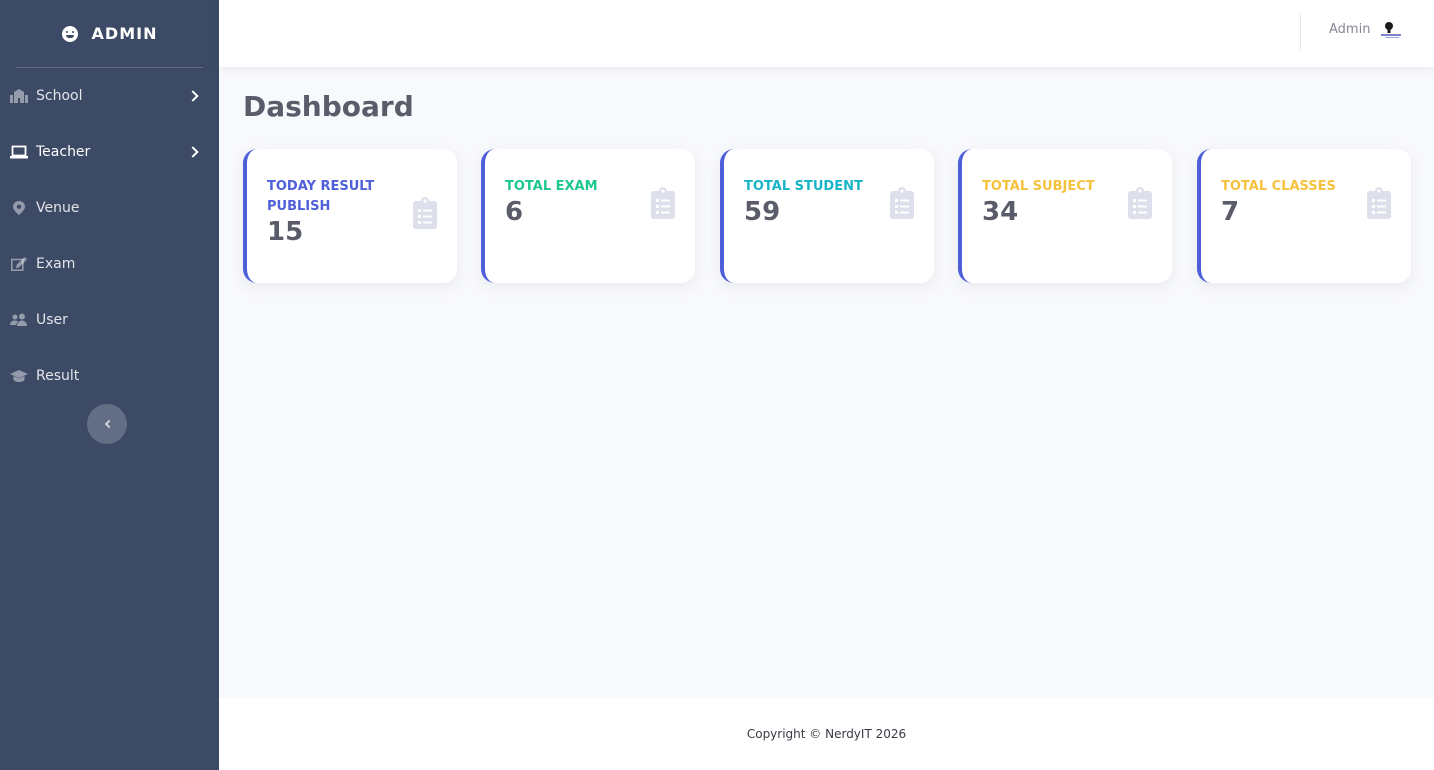 Image resolution: width=1434 pixels, height=770 pixels. I want to click on sidebar-toggle-button, so click(107, 424).